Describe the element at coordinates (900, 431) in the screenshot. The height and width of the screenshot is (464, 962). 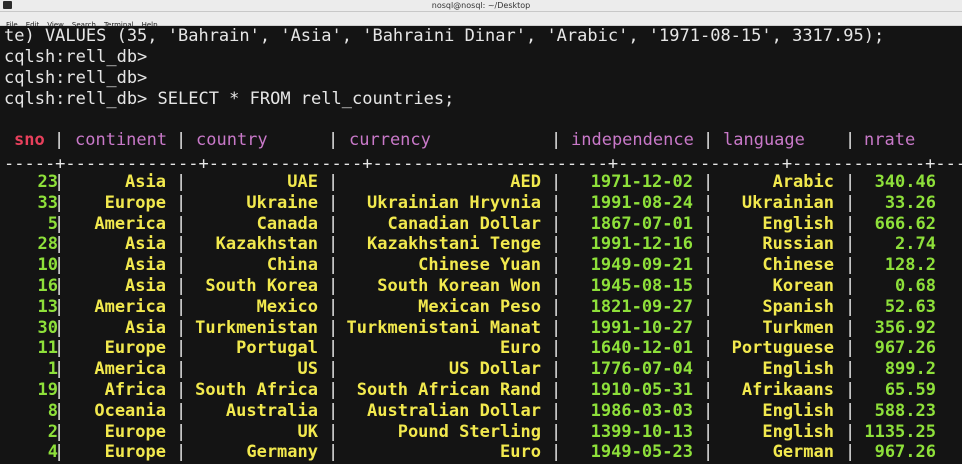
I see `table-cell-nrate: 1135.25` at that location.